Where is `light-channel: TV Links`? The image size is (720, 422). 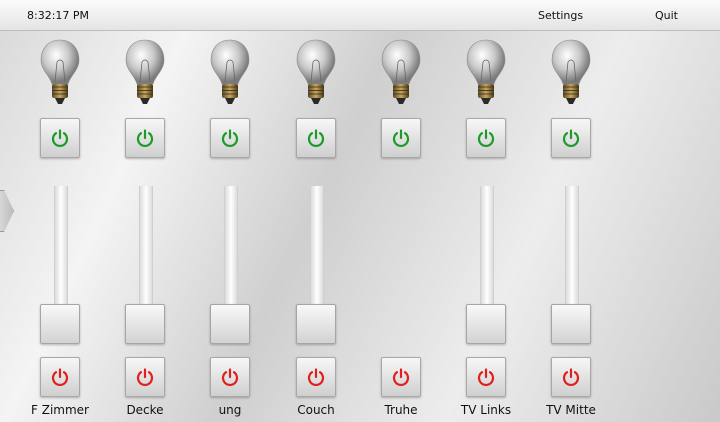
light-channel: TV Links is located at coordinates (486, 211).